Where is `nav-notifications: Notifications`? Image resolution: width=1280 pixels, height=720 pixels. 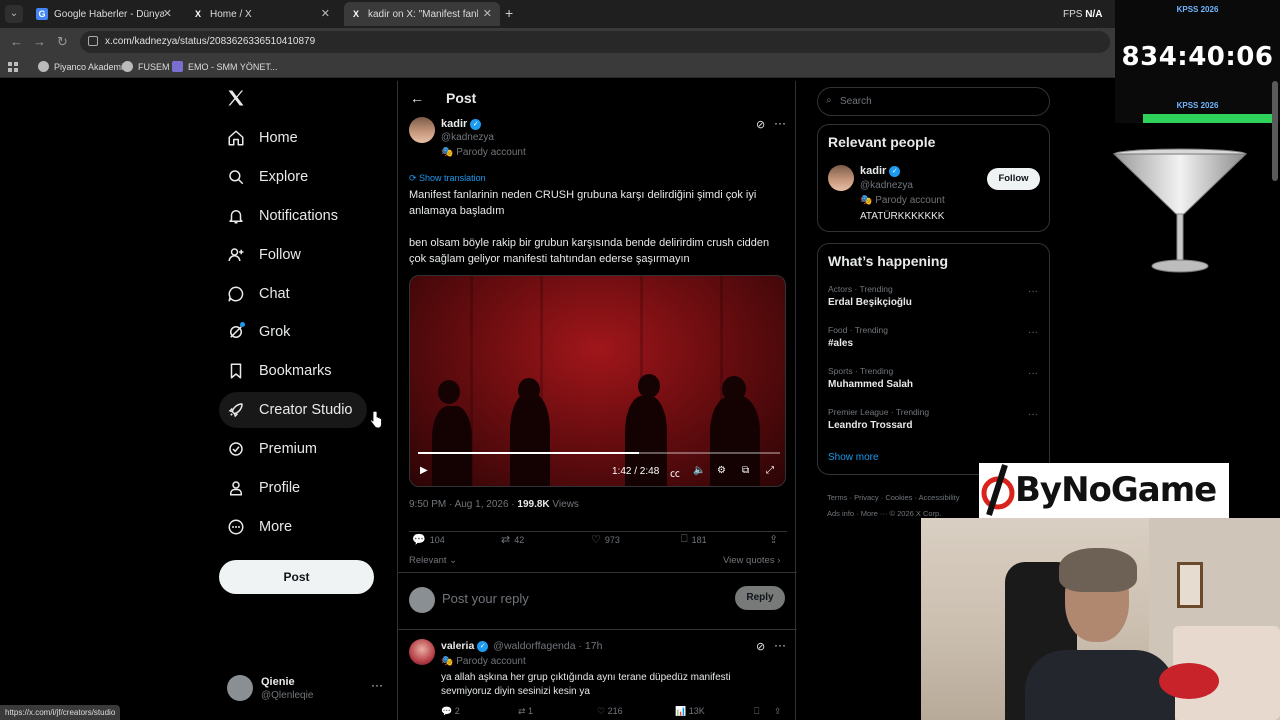
nav-notifications: Notifications is located at coordinates (285, 216).